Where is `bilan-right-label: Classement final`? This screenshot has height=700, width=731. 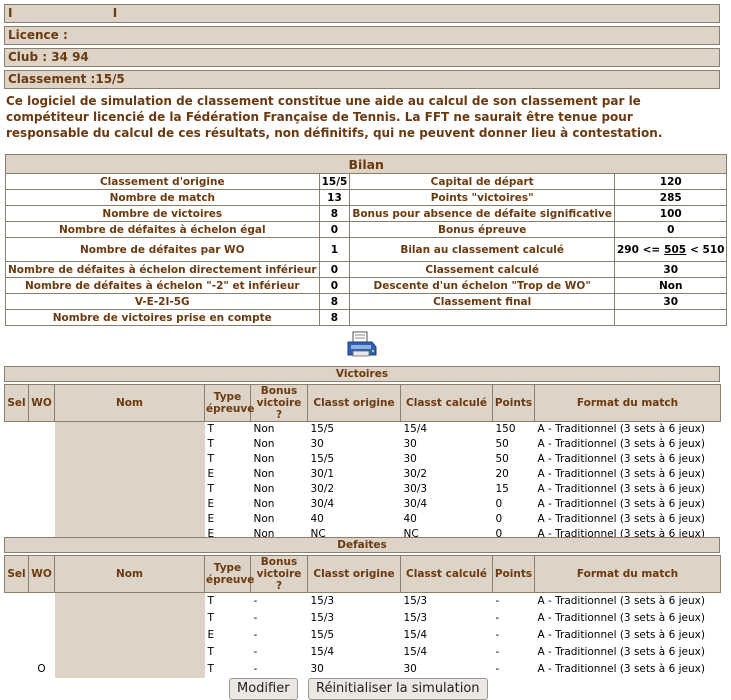
bilan-right-label: Classement final is located at coordinates (482, 301).